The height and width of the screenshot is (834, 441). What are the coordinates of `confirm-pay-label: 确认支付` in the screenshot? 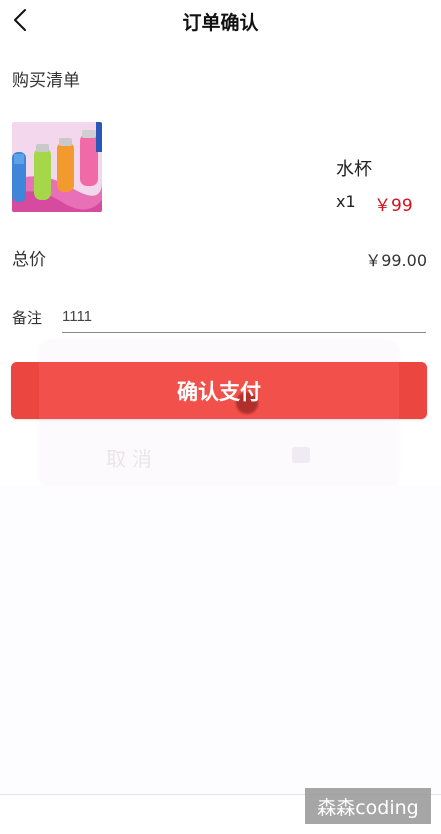 It's located at (219, 392).